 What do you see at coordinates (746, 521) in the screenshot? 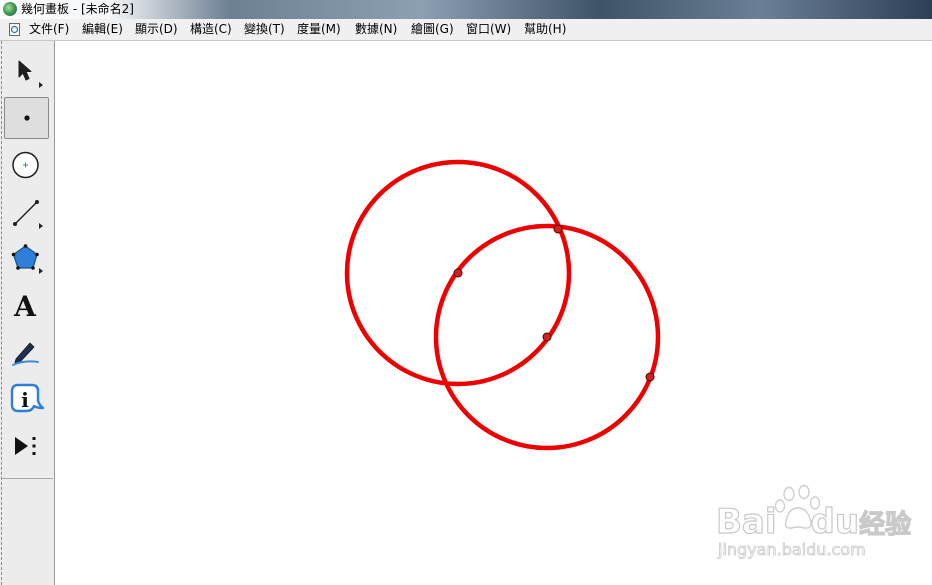
I see `watermark-brand-bai: Bai` at bounding box center [746, 521].